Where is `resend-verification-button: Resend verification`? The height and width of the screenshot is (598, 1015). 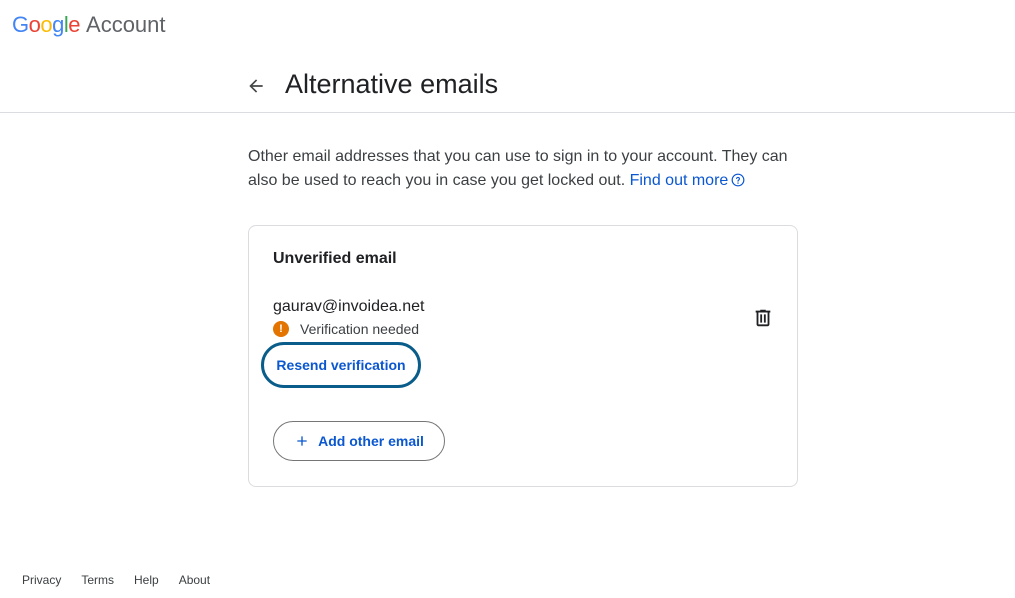
resend-verification-button: Resend verification is located at coordinates (341, 365).